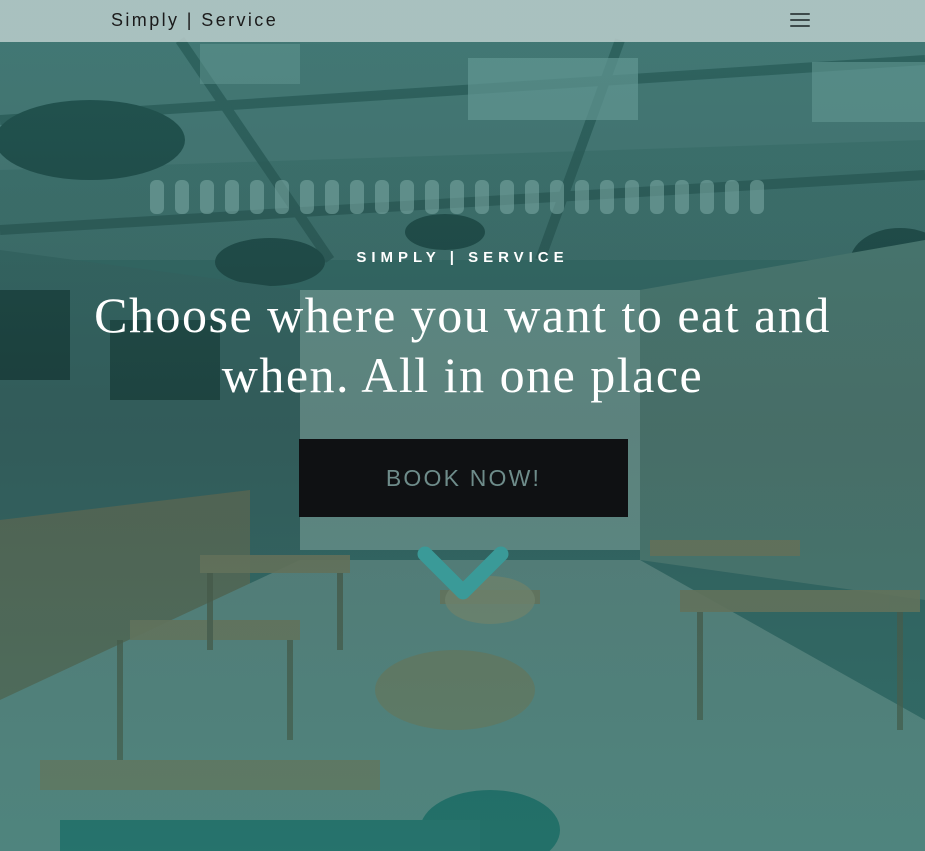 This screenshot has width=925, height=851. Describe the element at coordinates (462, 257) in the screenshot. I see `hero-kicker: SIMPLY | SERVICE` at that location.